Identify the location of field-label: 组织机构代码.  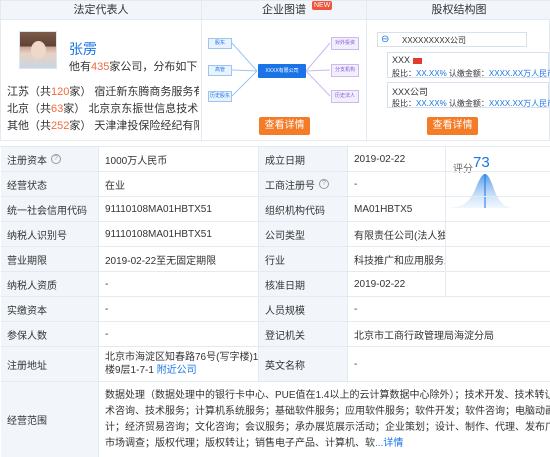
(303, 209).